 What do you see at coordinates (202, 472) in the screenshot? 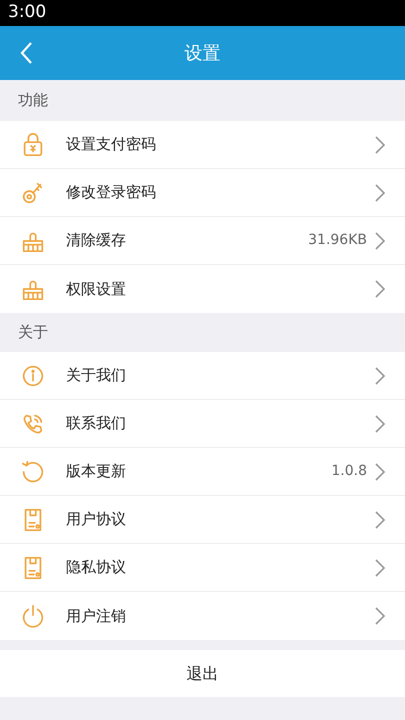
I see `settings-row: 版本更新 1.0.8` at bounding box center [202, 472].